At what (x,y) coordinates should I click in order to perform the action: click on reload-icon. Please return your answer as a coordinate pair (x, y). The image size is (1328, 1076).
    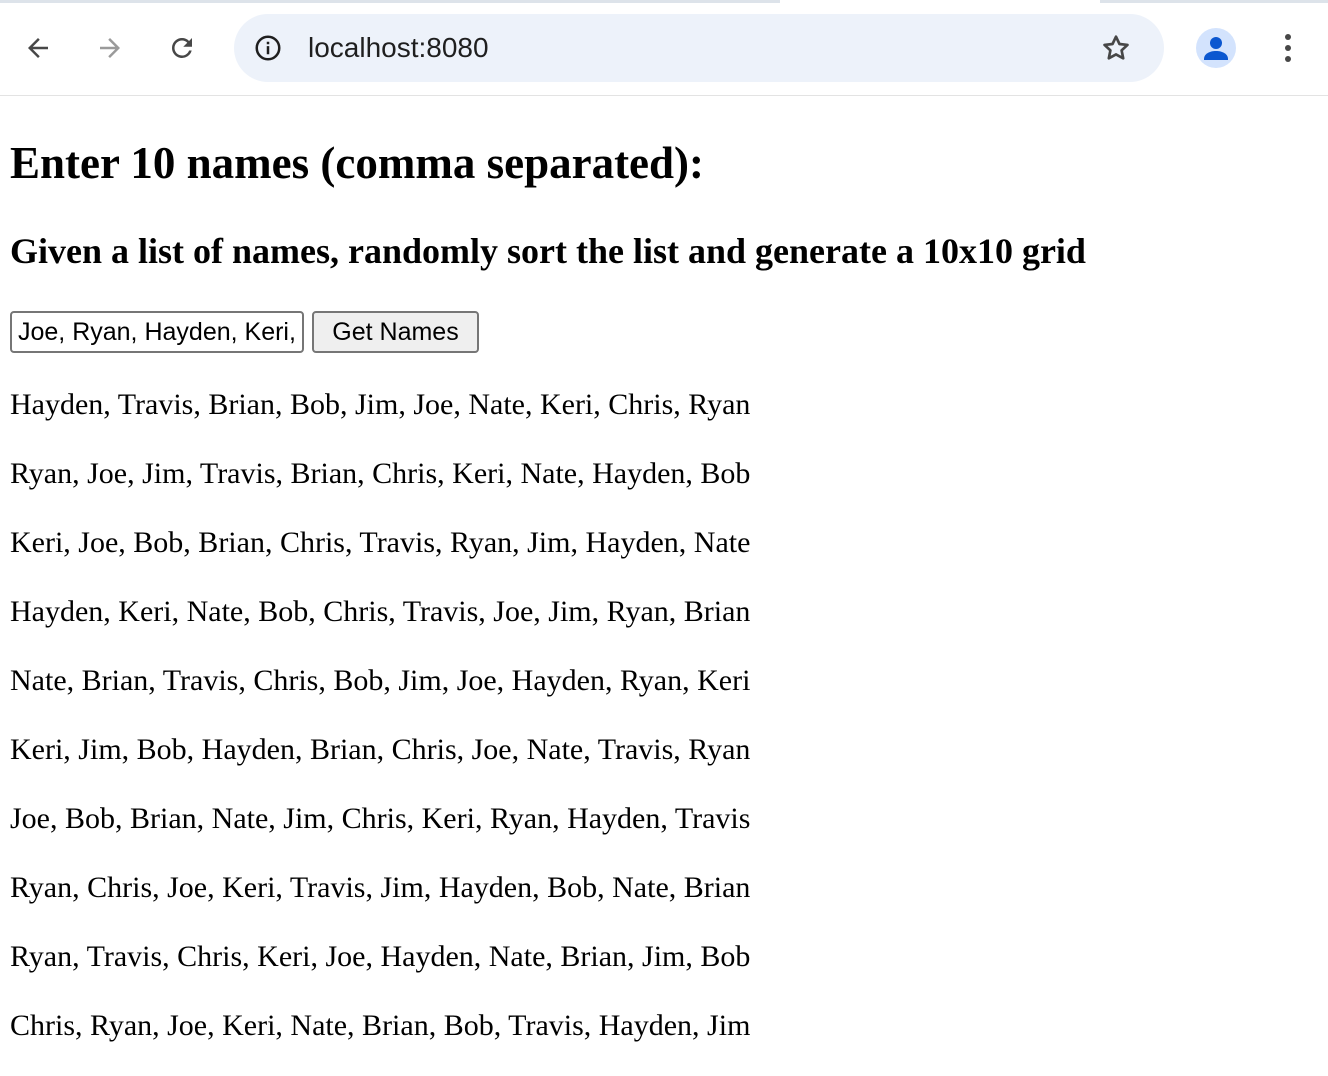
    Looking at the image, I should click on (182, 47).